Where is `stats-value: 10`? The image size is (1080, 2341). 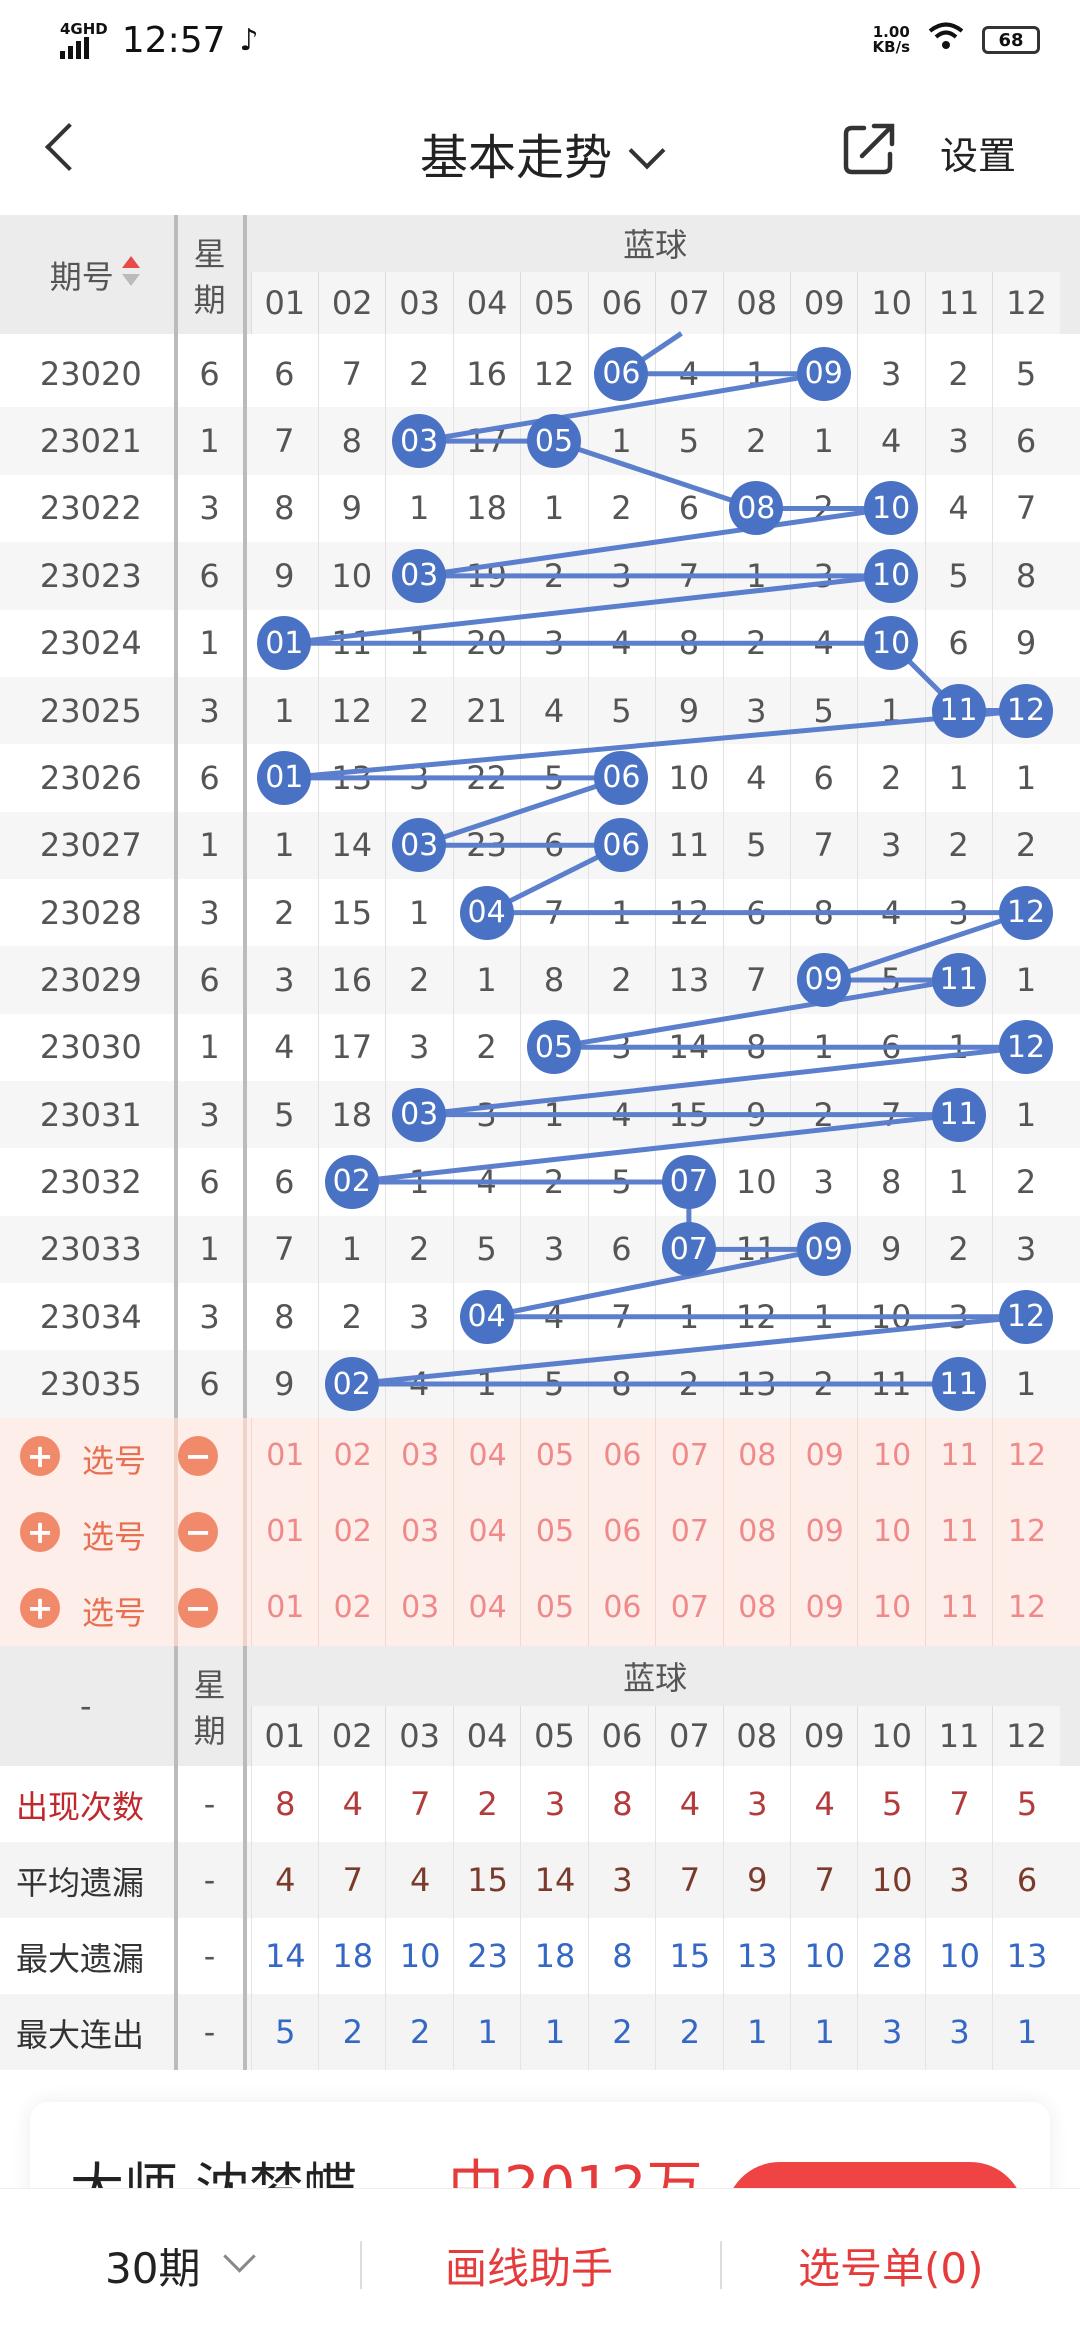
stats-value: 10 is located at coordinates (891, 1879).